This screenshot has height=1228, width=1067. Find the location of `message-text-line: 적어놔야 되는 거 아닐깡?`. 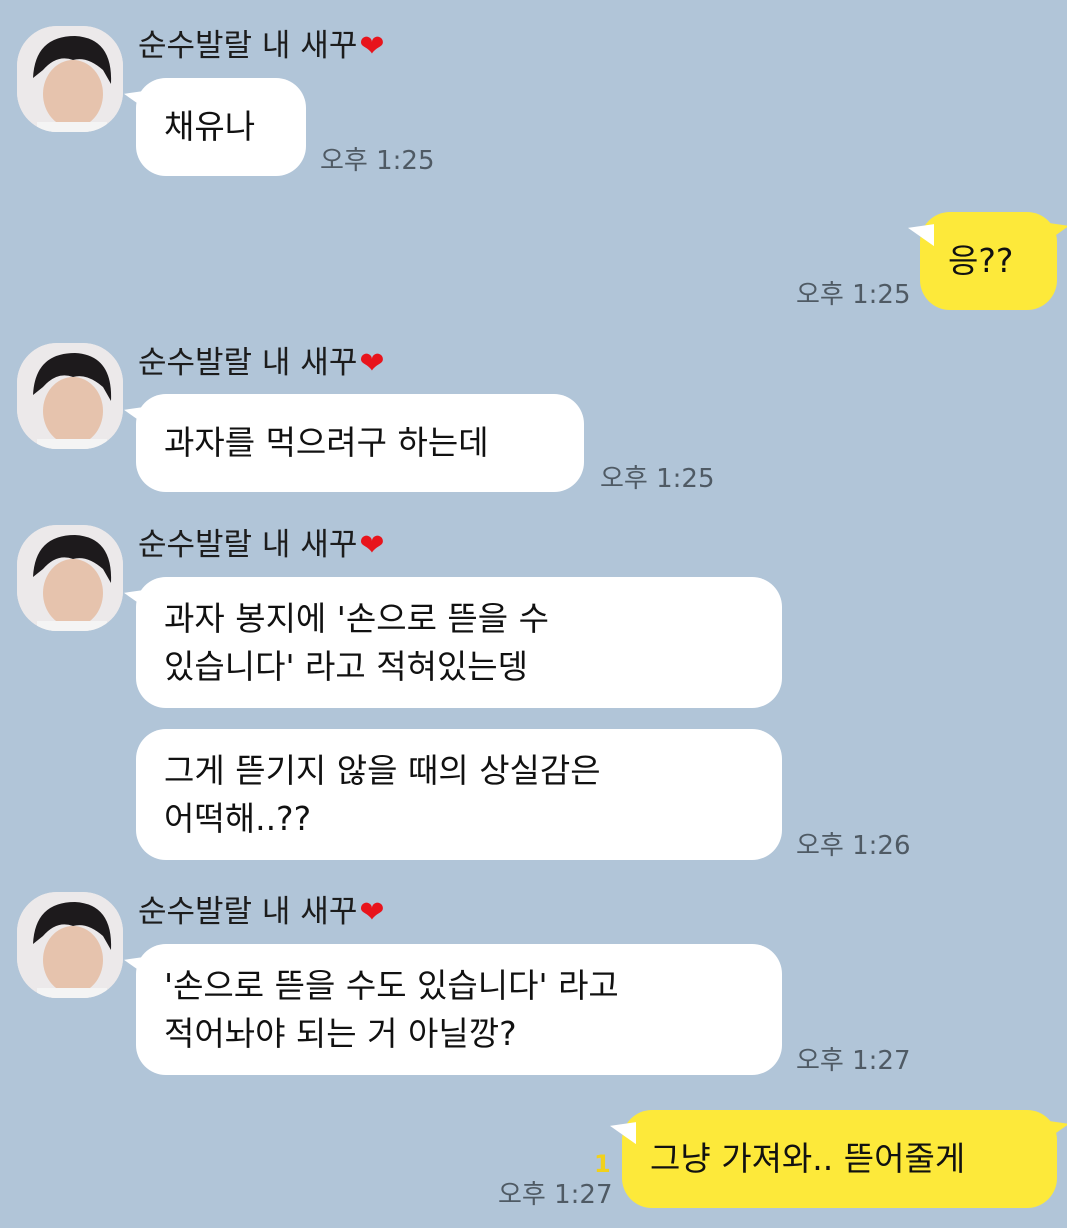

message-text-line: 적어놔야 되는 거 아닐깡? is located at coordinates (340, 1033).